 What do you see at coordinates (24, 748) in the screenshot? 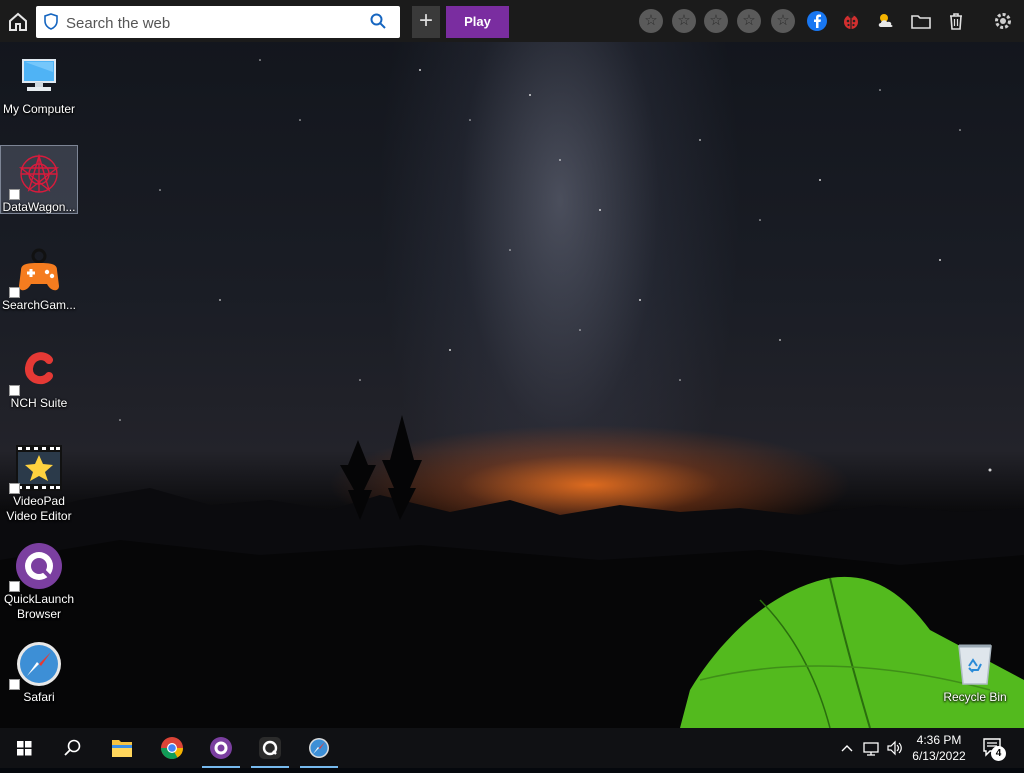
I see `start-icon` at bounding box center [24, 748].